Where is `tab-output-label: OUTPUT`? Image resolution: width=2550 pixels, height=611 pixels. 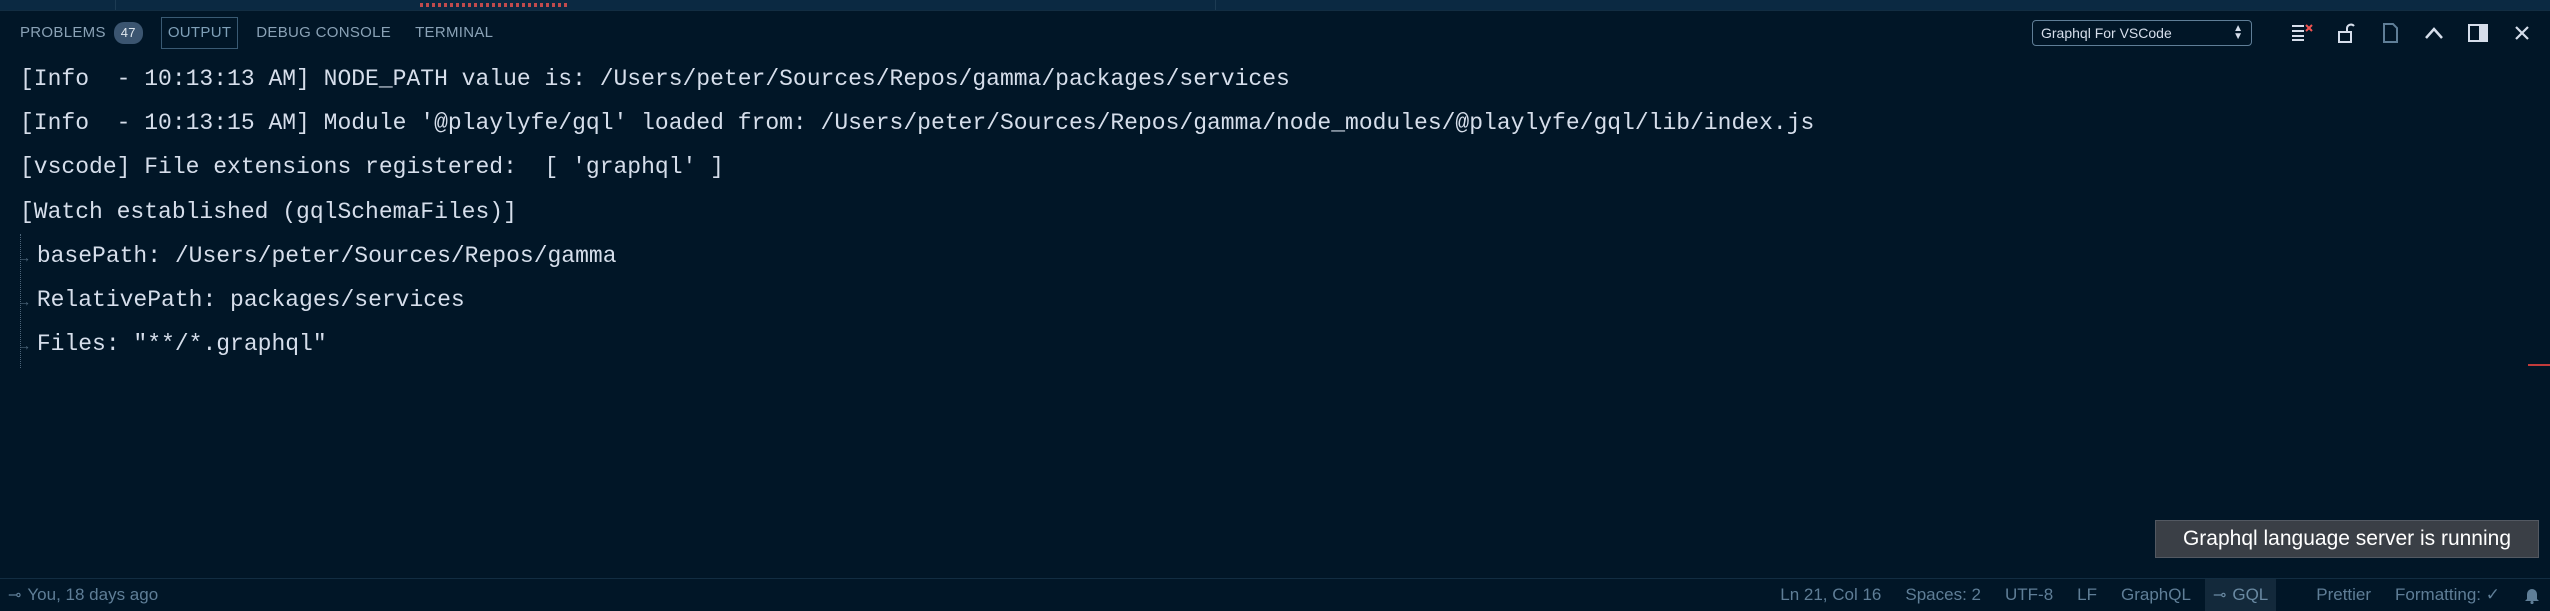 tab-output-label: OUTPUT is located at coordinates (199, 32).